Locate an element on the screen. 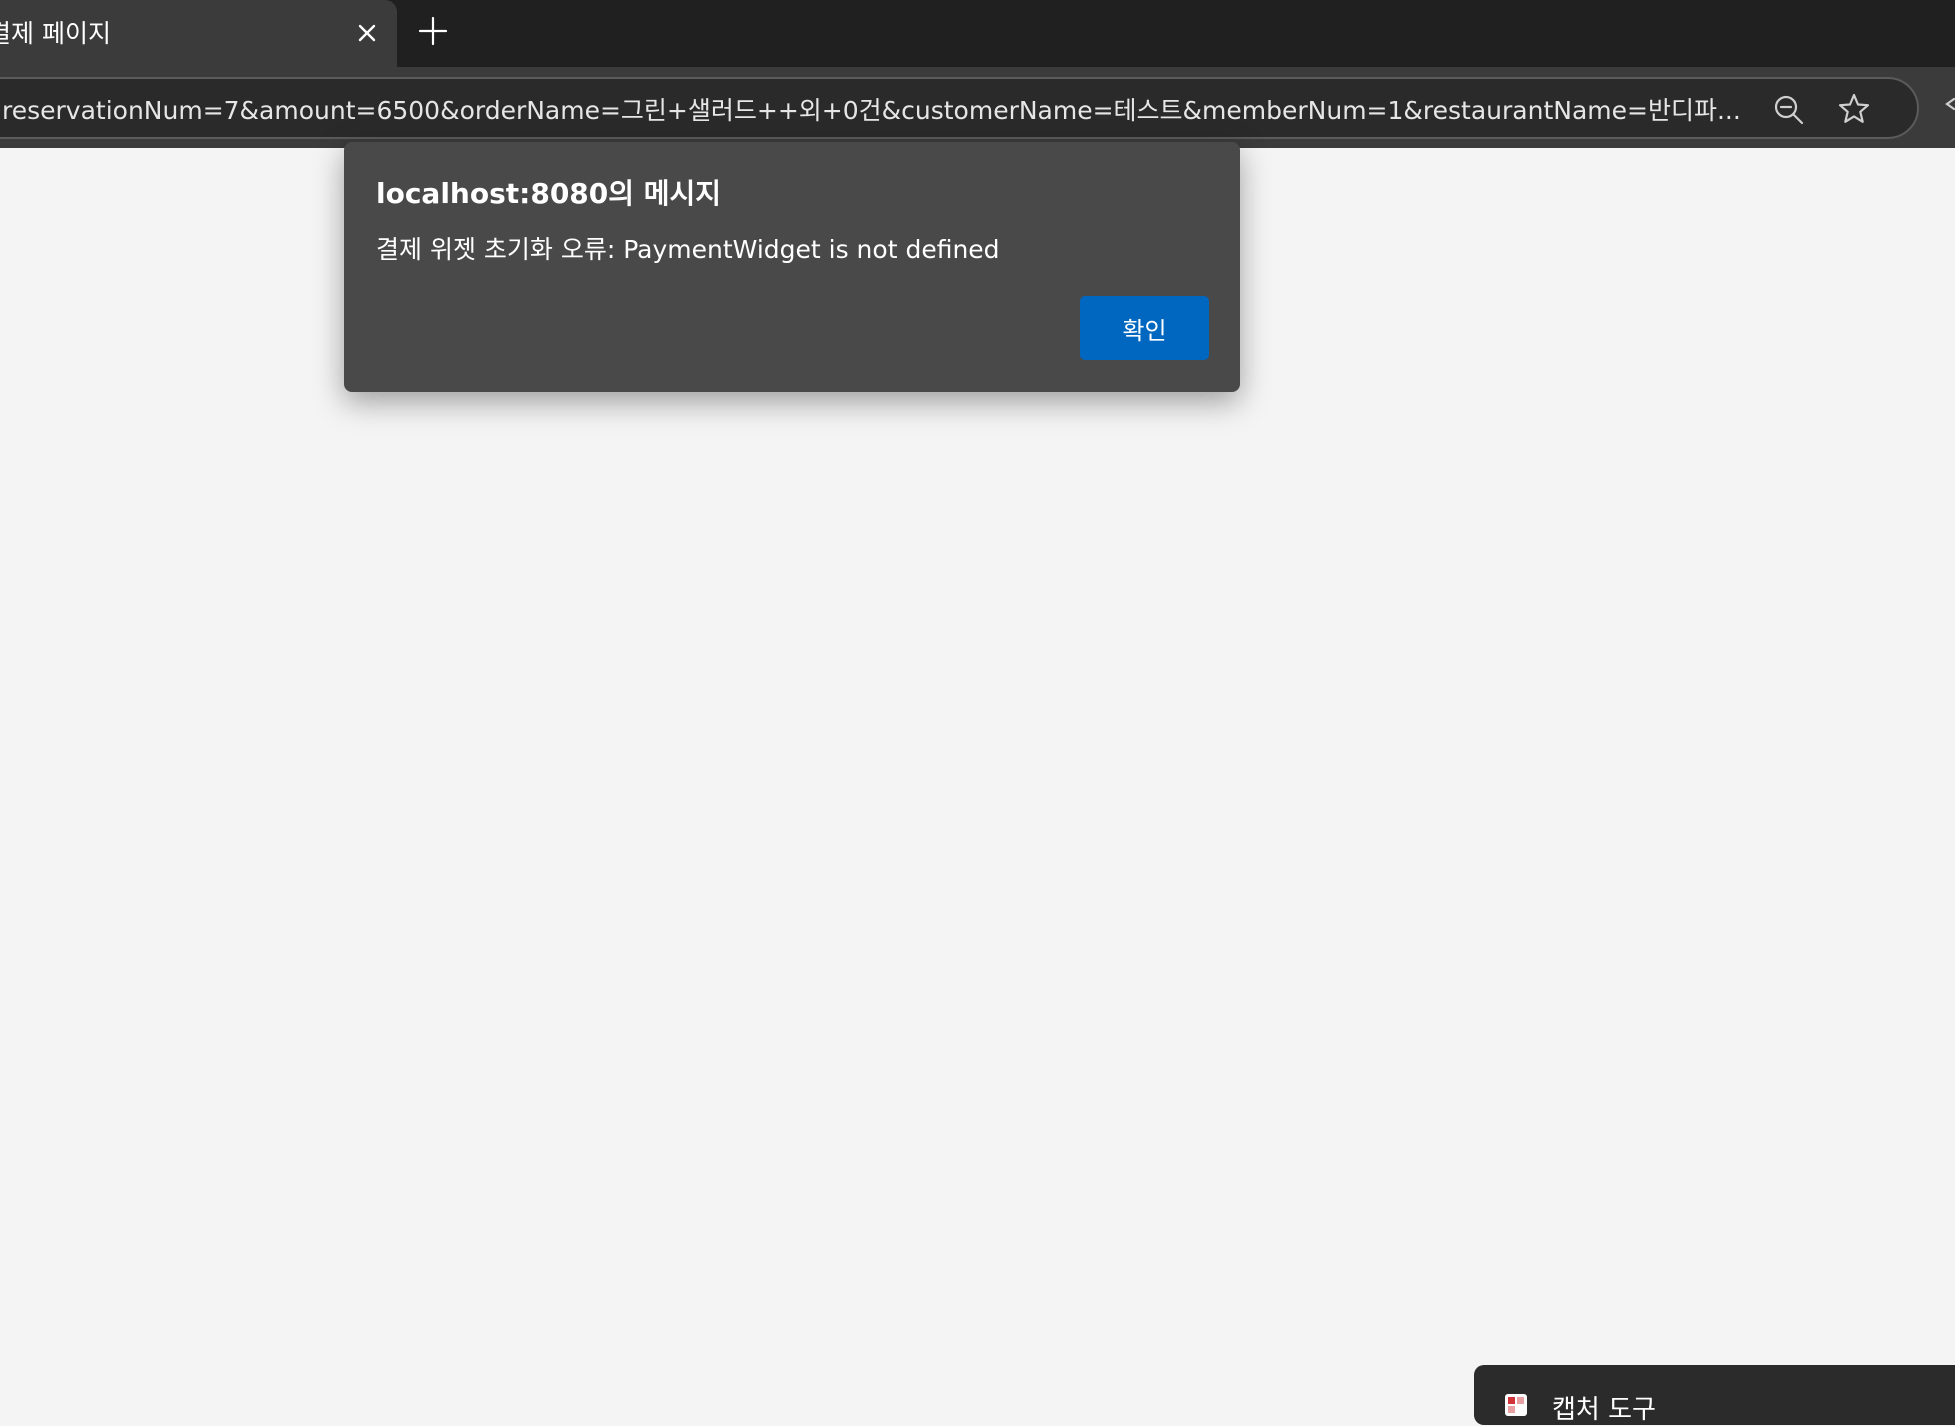  dialog-title: localhost:8080의 메시지 is located at coordinates (549, 193).